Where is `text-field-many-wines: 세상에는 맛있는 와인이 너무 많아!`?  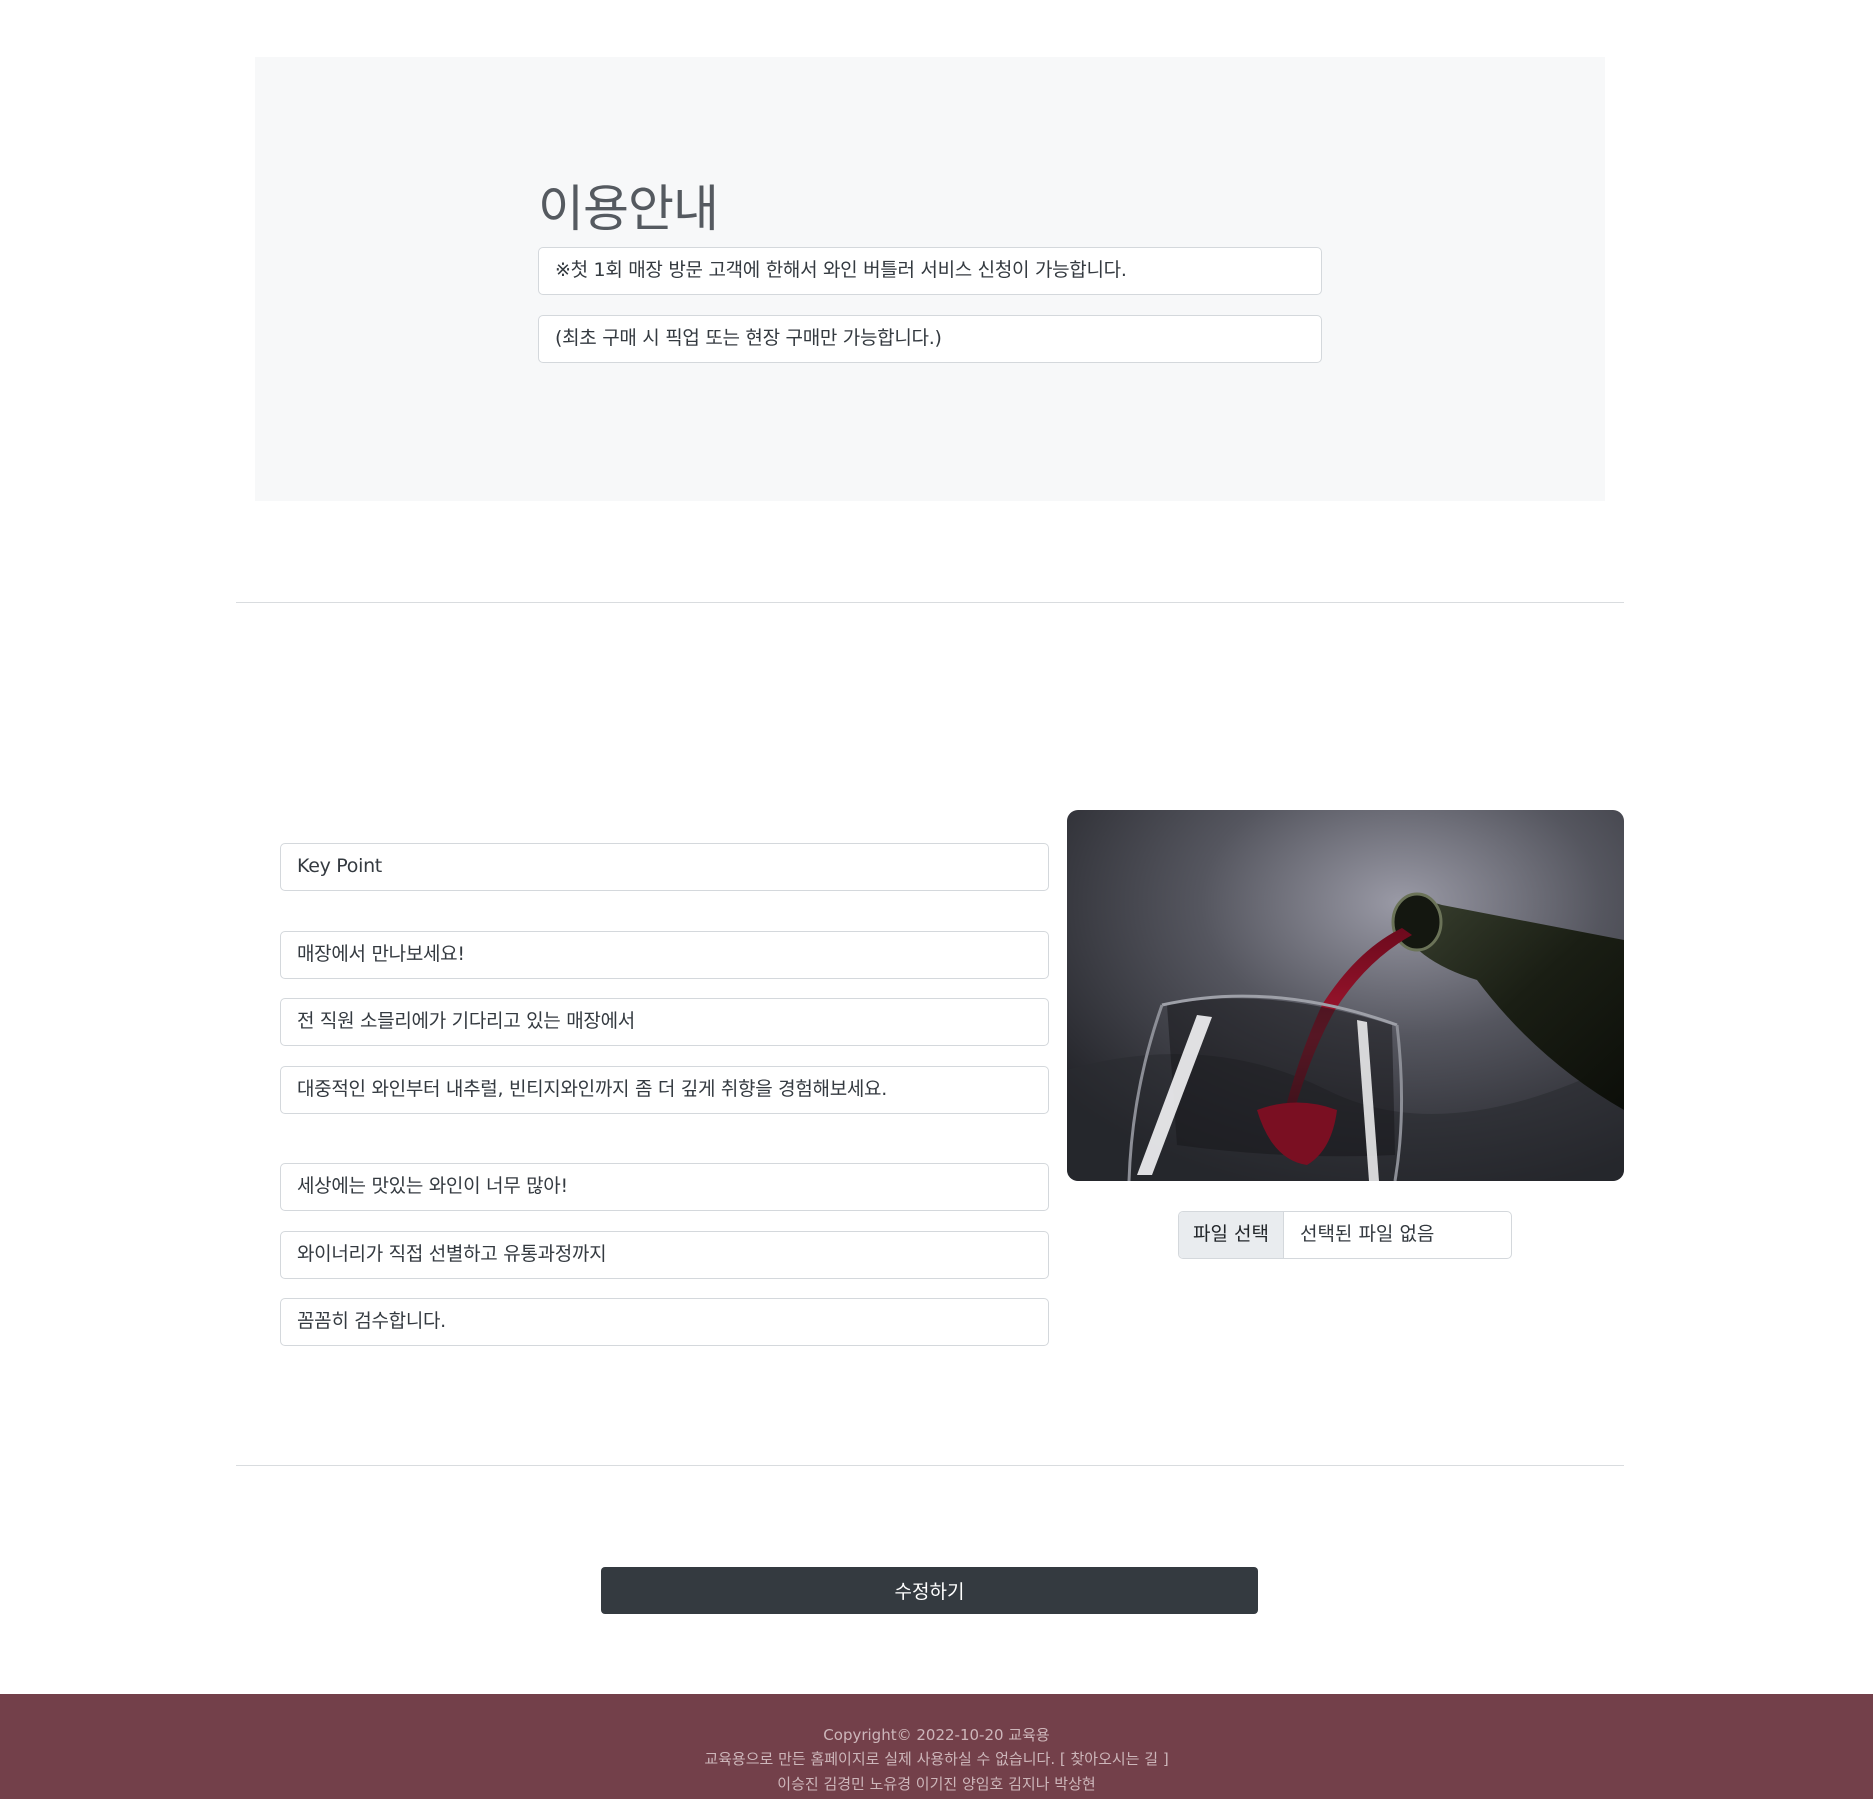 text-field-many-wines: 세상에는 맛있는 와인이 너무 많아! is located at coordinates (664, 1187).